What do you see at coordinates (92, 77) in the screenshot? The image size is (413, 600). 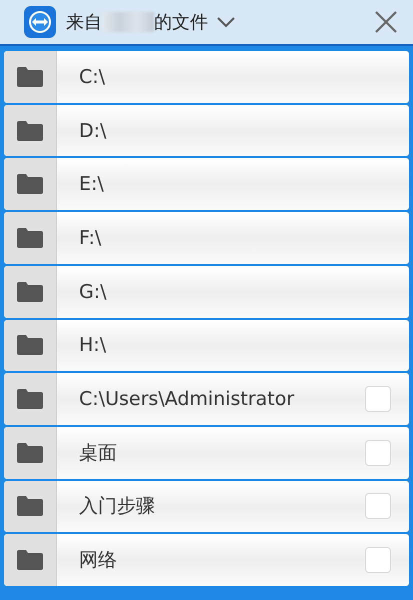 I see `folder-name: C:\` at bounding box center [92, 77].